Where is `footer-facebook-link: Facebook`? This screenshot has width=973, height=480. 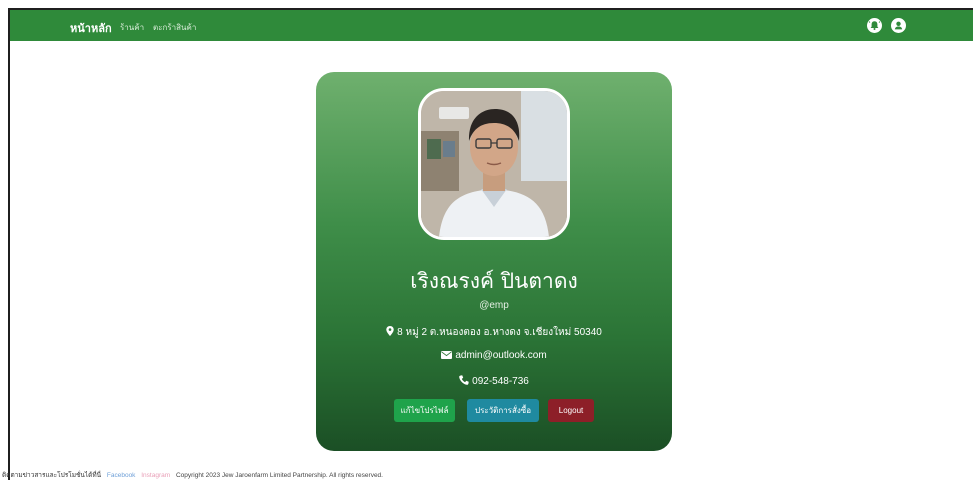
footer-facebook-link: Facebook is located at coordinates (121, 475).